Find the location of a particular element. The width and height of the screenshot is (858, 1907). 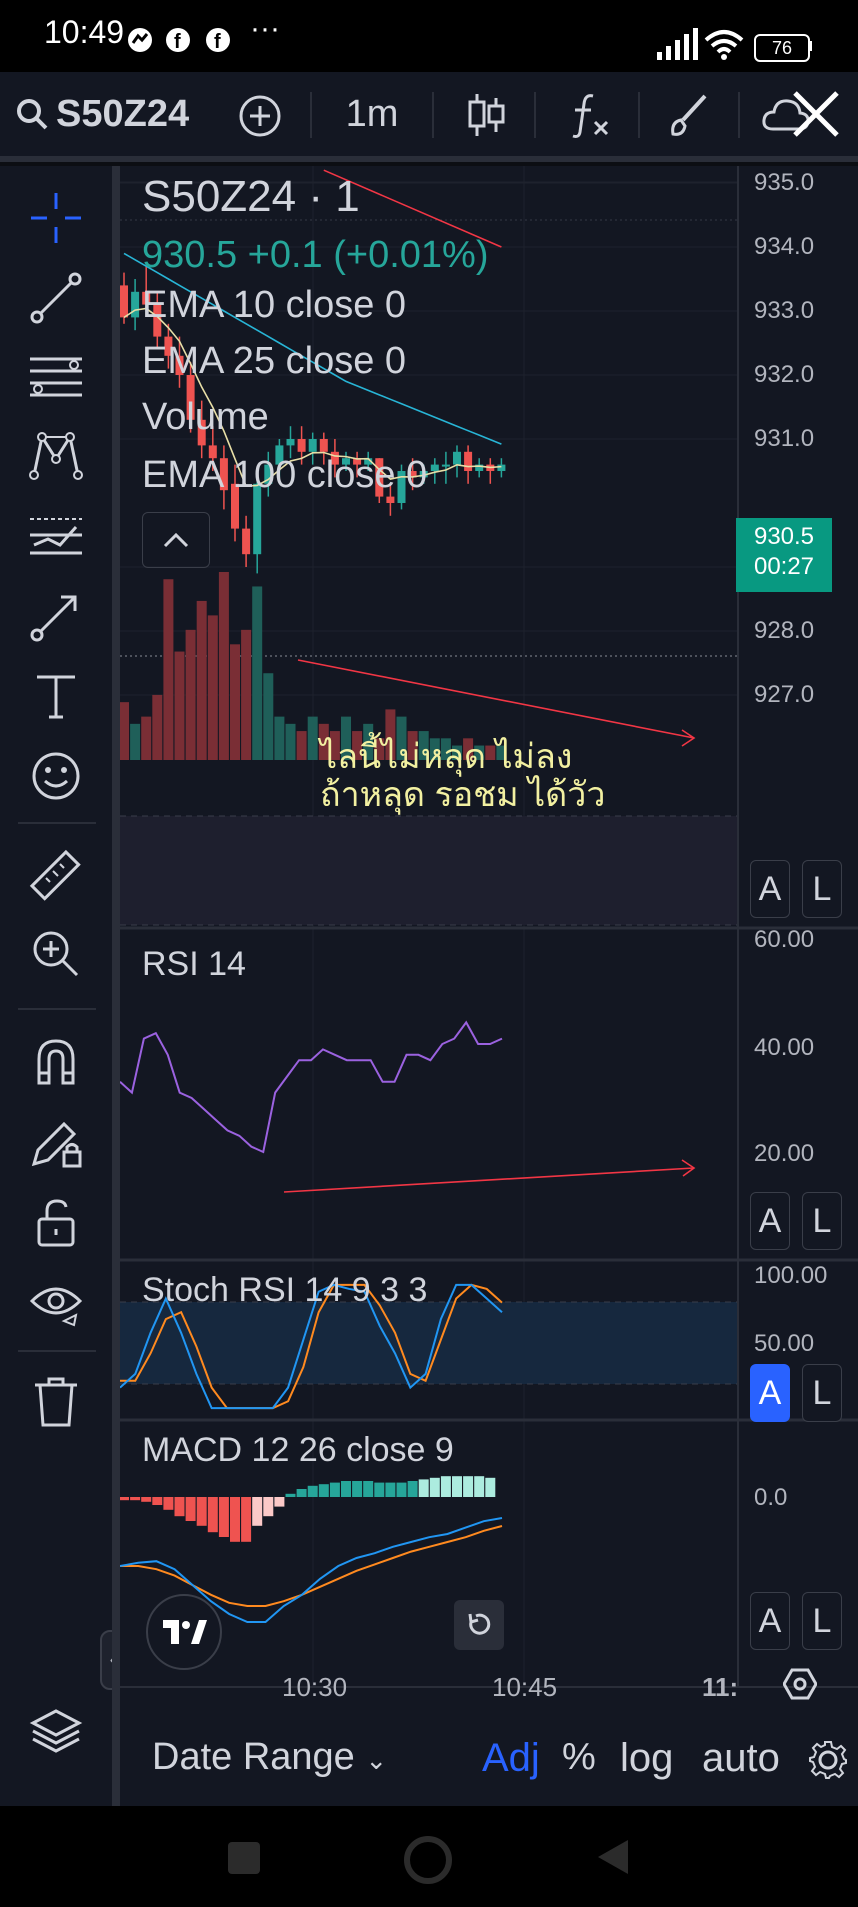

stoch-axis-label: 100.00 is located at coordinates (791, 1275).